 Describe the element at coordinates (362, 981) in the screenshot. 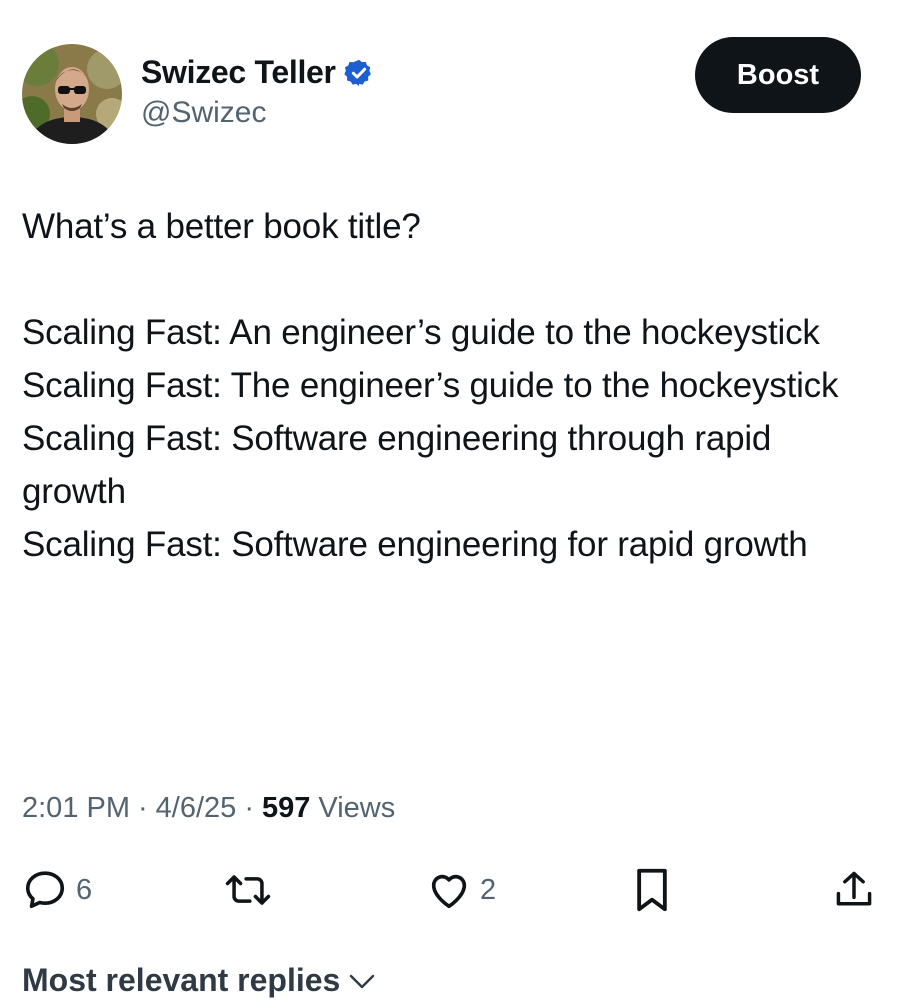

I see `chevron-down-icon` at that location.